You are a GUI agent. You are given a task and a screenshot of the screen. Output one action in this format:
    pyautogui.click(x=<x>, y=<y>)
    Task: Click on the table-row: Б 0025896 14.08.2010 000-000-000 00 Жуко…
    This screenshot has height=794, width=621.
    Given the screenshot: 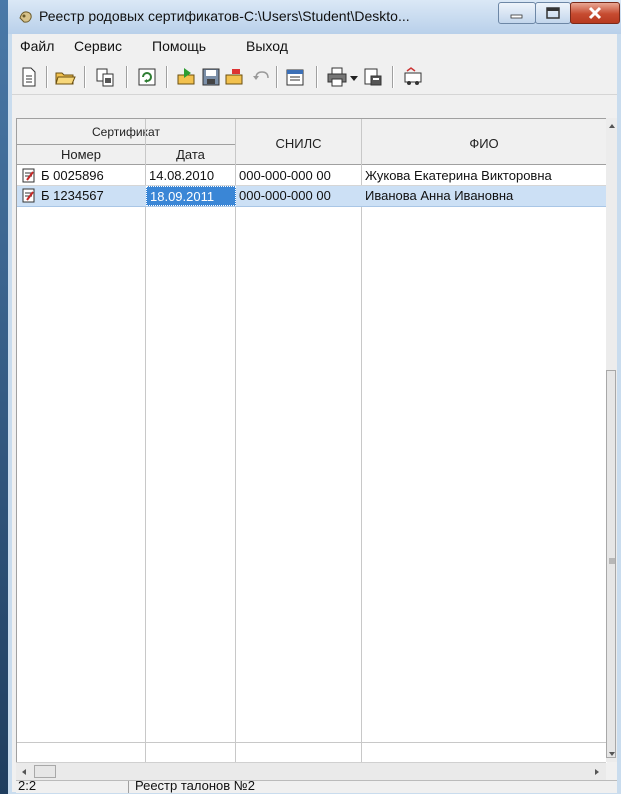 What is the action you would take?
    pyautogui.click(x=312, y=176)
    